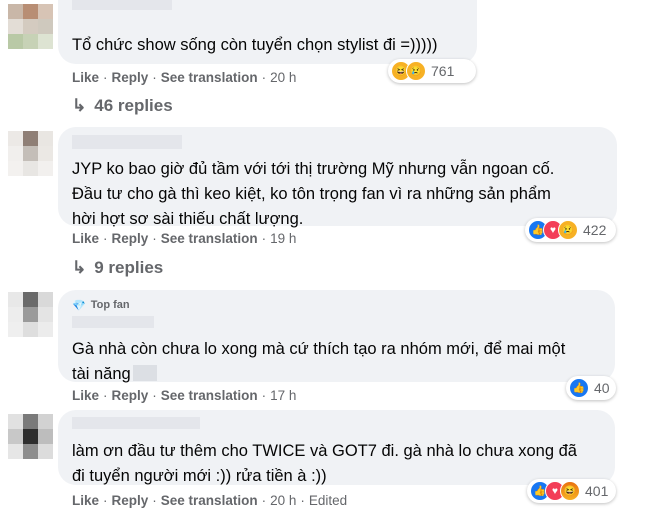 This screenshot has height=518, width=660. What do you see at coordinates (122, 106) in the screenshot?
I see `view-replies-link: ↳ 46 replies` at bounding box center [122, 106].